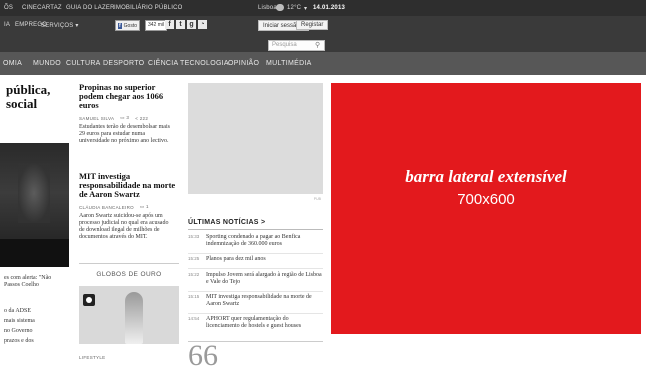 This screenshot has width=646, height=372. Describe the element at coordinates (39, 97) in the screenshot. I see `main-headline: pública, social` at that location.